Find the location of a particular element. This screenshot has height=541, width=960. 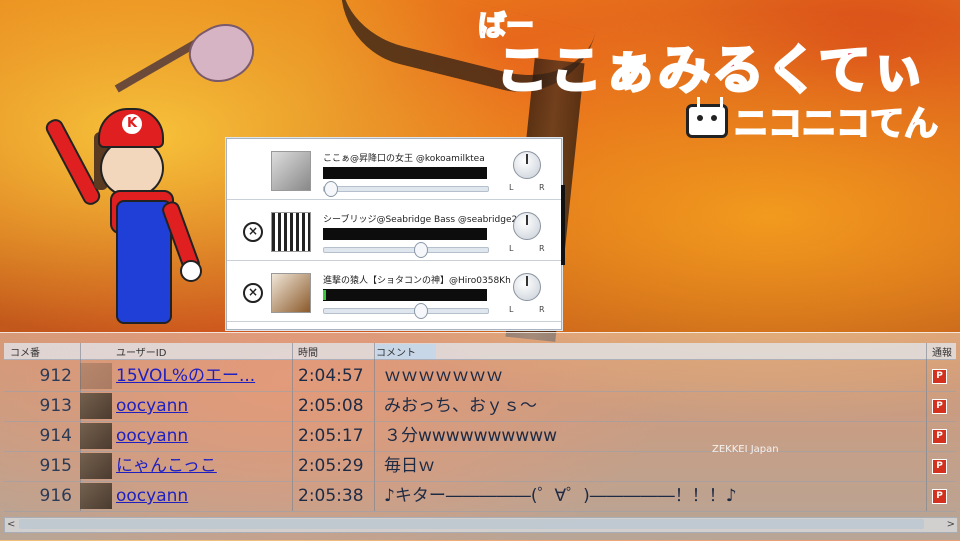

header-comment: コメント is located at coordinates (406, 351).